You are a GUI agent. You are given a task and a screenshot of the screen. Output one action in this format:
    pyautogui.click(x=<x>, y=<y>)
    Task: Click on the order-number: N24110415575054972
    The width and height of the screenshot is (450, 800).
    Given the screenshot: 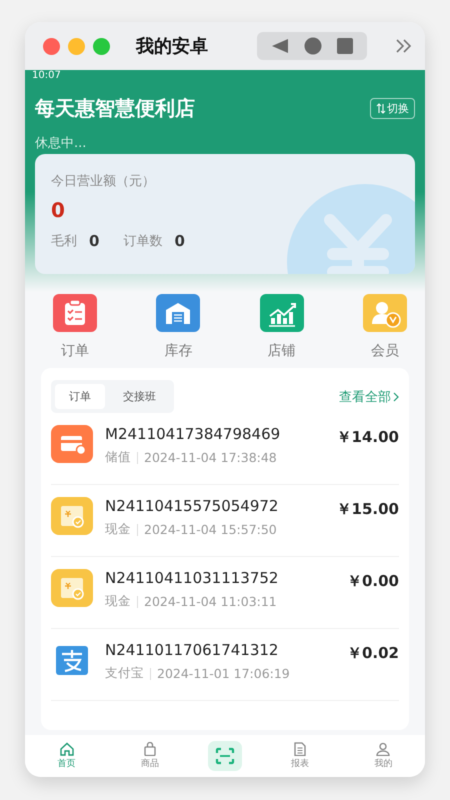 What is the action you would take?
    pyautogui.click(x=192, y=506)
    